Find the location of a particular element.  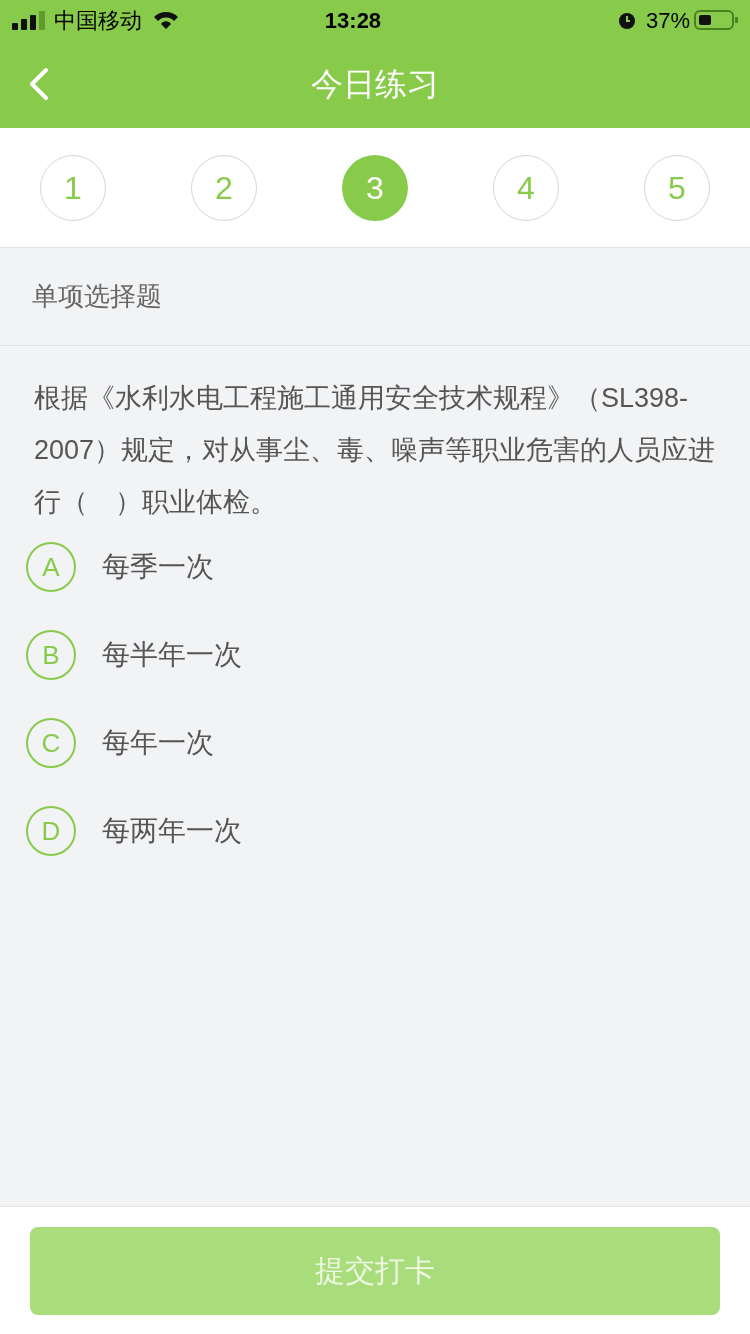

question-type: 单项选择题 is located at coordinates (97, 296).